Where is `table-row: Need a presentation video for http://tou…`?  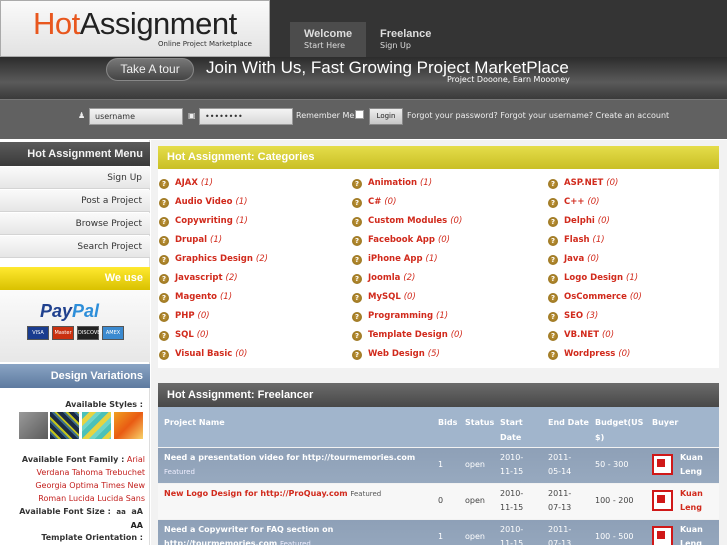
table-row: Need a presentation video for http://tou… is located at coordinates (438, 465).